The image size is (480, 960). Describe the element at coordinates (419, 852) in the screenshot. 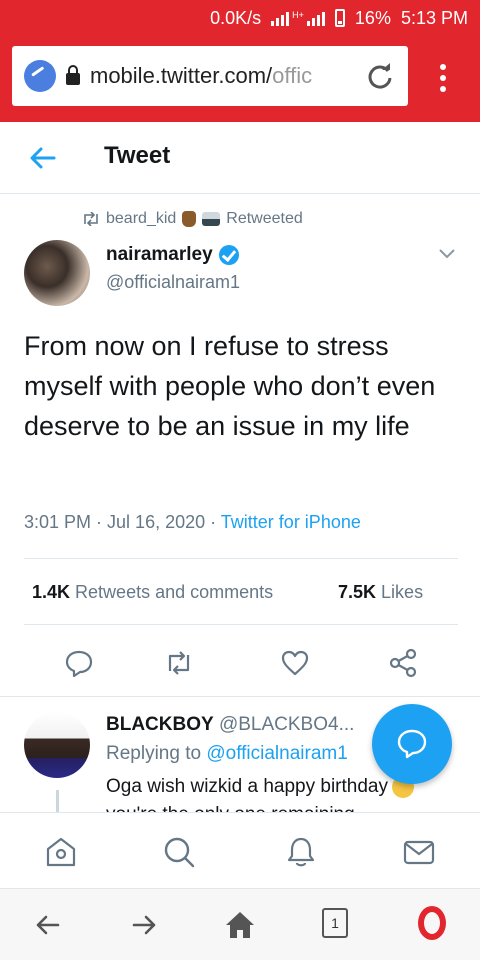

I see `messages-envelope-icon` at that location.